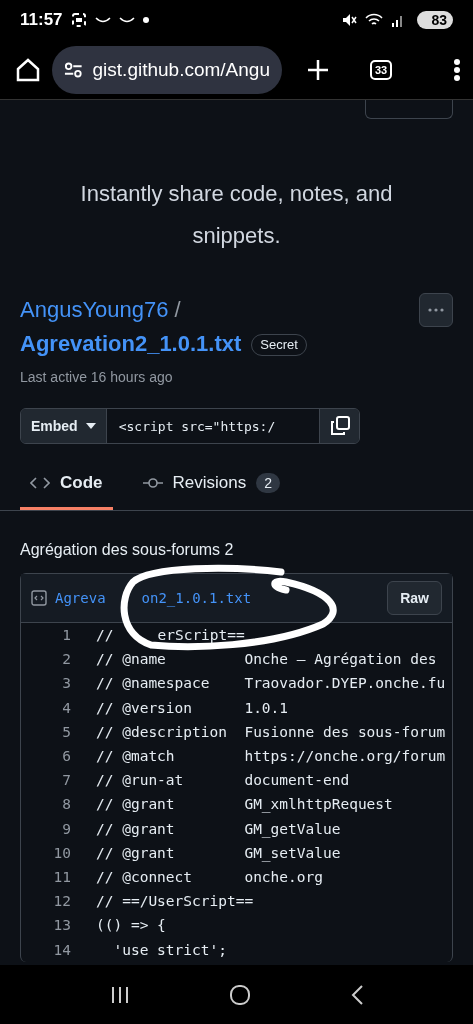 This screenshot has height=1024, width=473. I want to click on dot-icon, so click(145, 20).